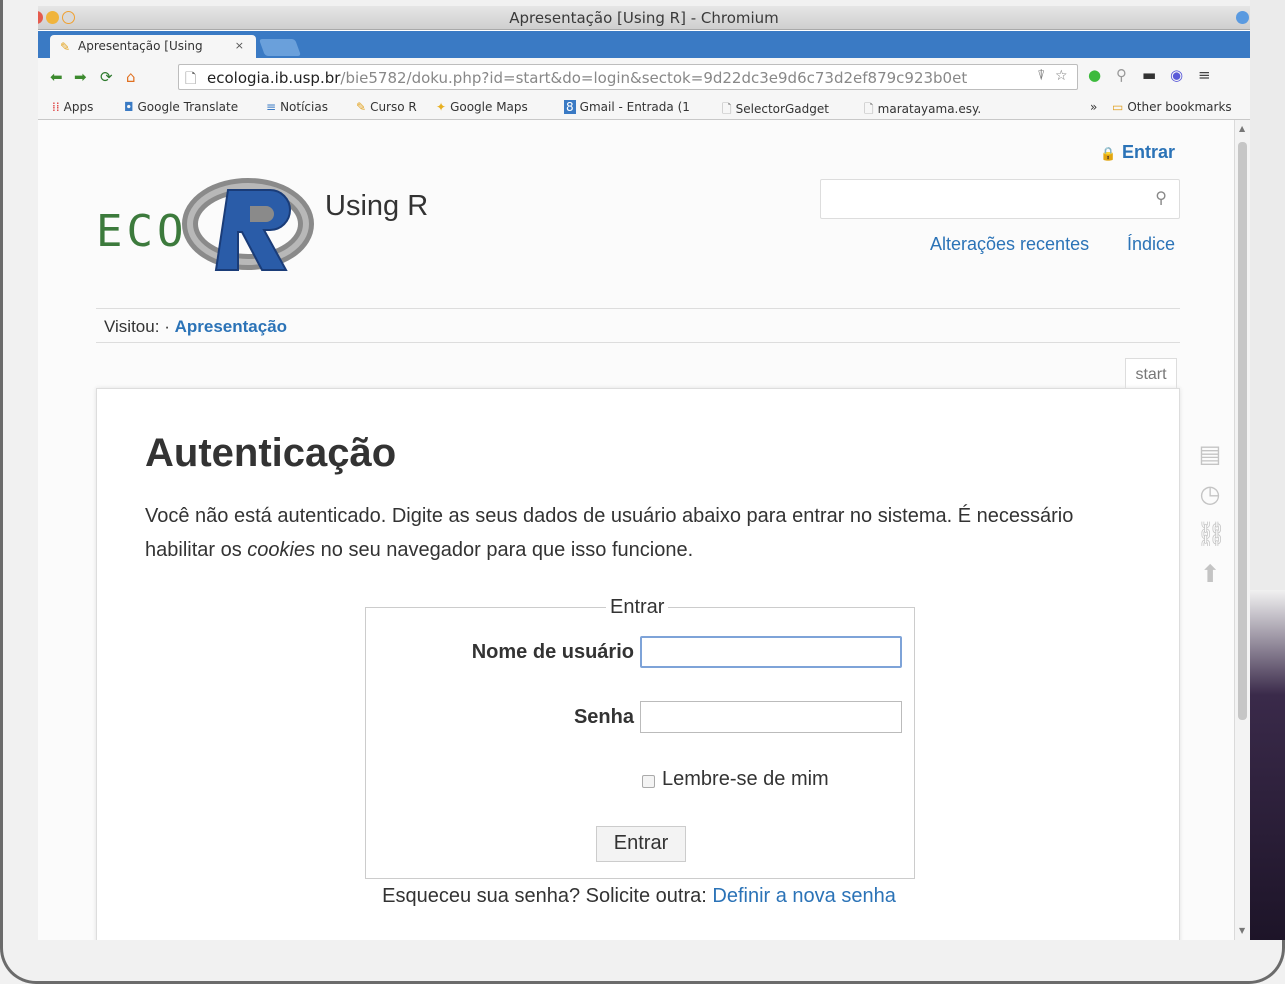  What do you see at coordinates (1009, 244) in the screenshot?
I see `recent-changes-link: Alterações recentes` at bounding box center [1009, 244].